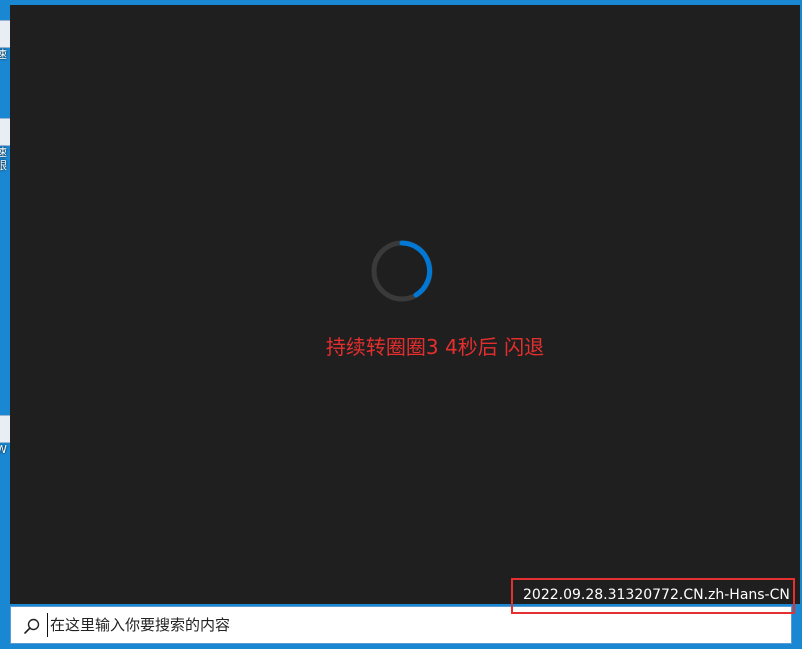 The width and height of the screenshot is (802, 649). What do you see at coordinates (435, 347) in the screenshot?
I see `status-annotation: 持续转圈圈3 4秒后 闪退` at bounding box center [435, 347].